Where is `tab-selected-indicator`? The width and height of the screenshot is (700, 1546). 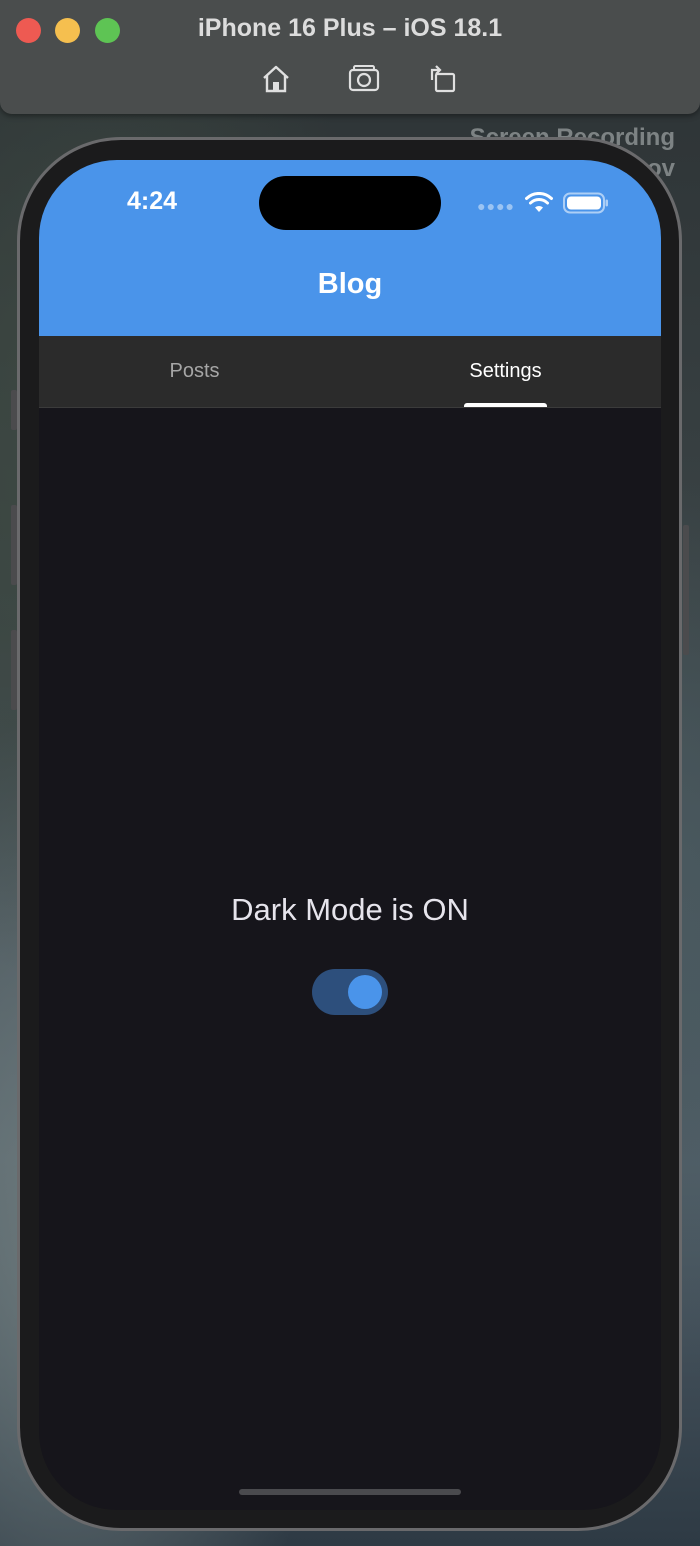 tab-selected-indicator is located at coordinates (505, 405).